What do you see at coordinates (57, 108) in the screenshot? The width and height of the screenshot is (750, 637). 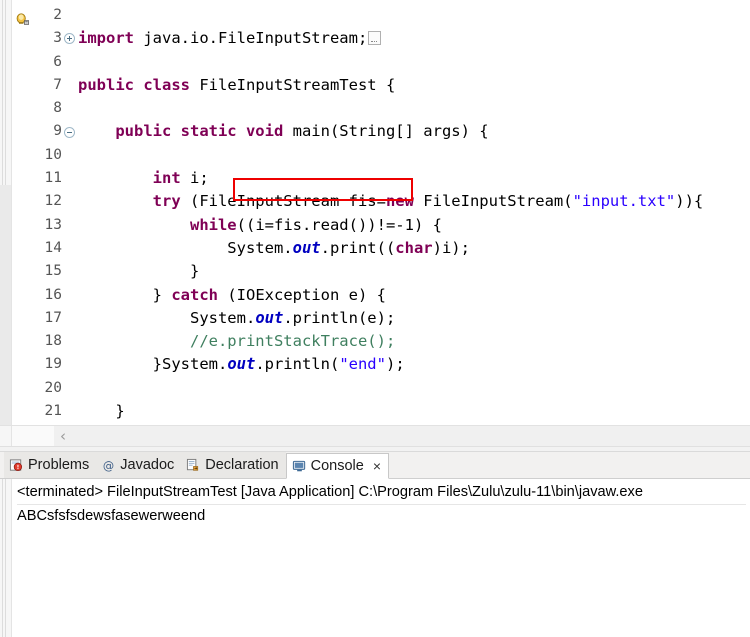 I see `line-number: 8` at bounding box center [57, 108].